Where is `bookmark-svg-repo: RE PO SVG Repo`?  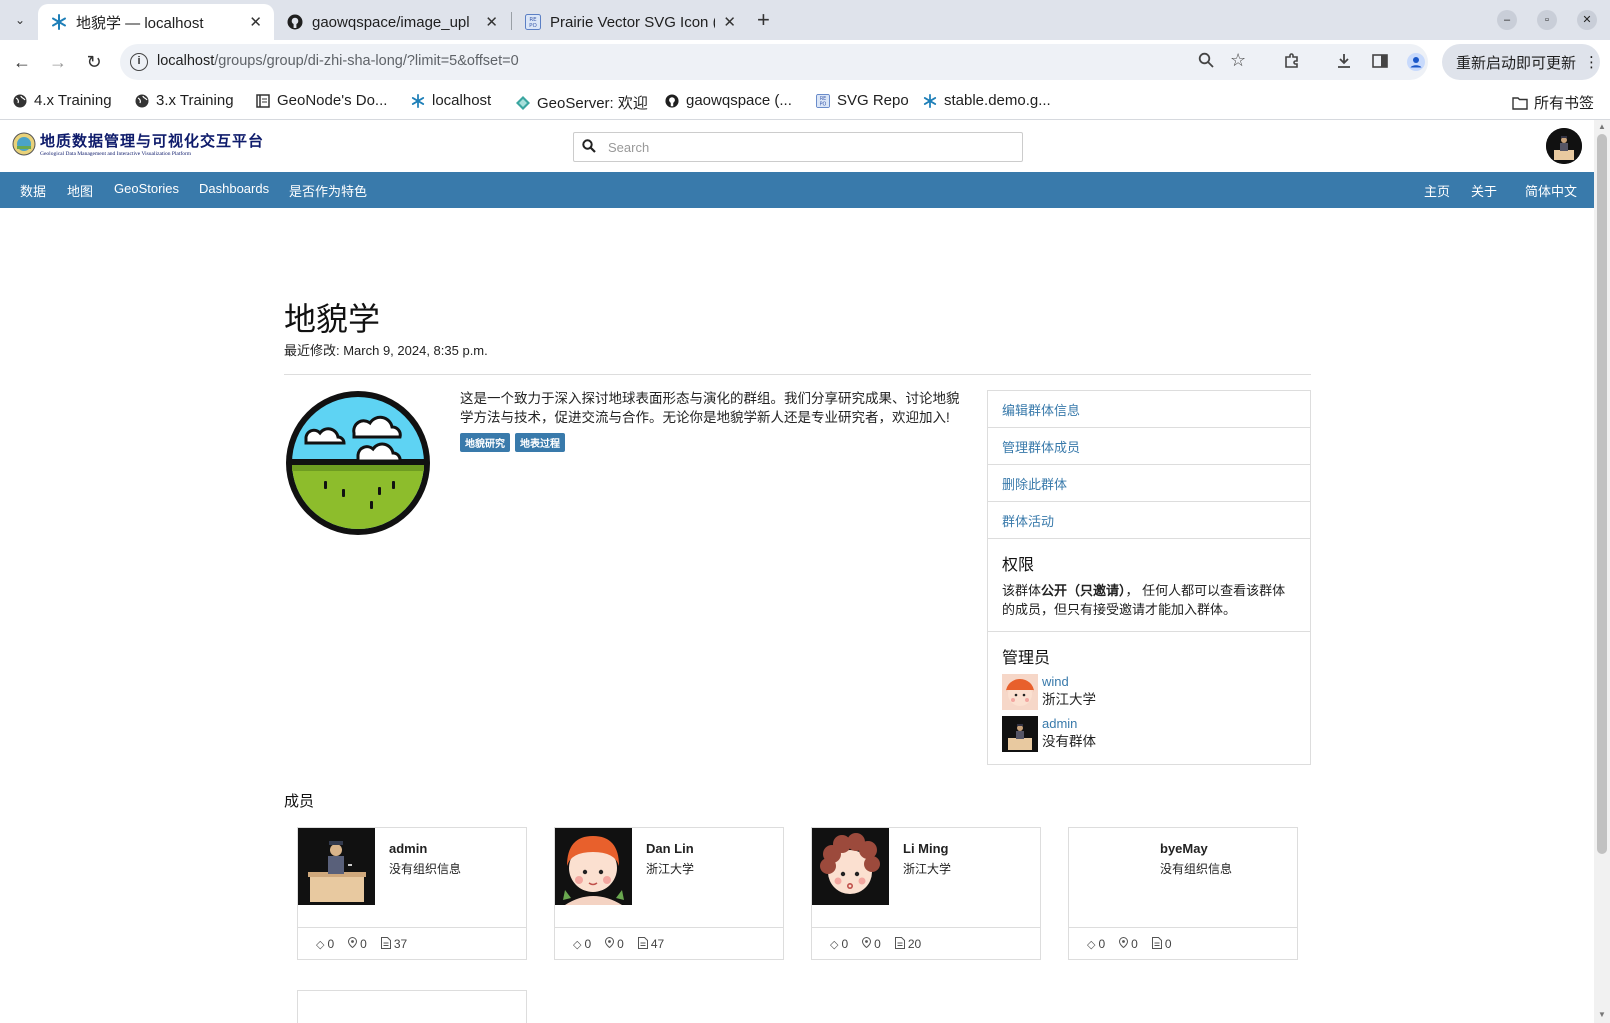
bookmark-svg-repo: RE PO SVG Repo is located at coordinates (862, 100).